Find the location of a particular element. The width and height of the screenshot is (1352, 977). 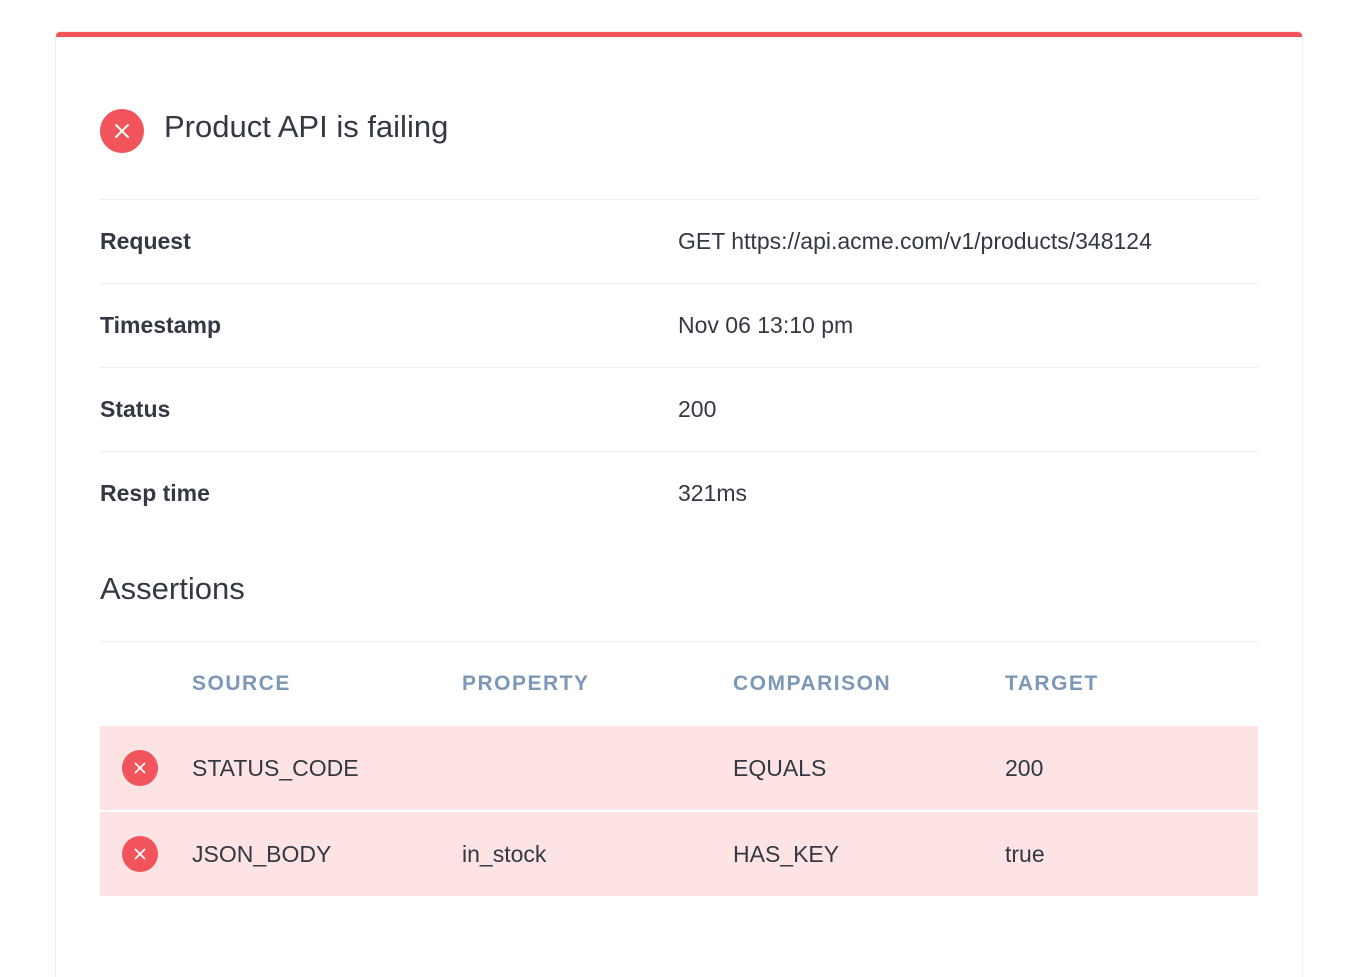

cell-source: STATUS_CODE is located at coordinates (275, 767).